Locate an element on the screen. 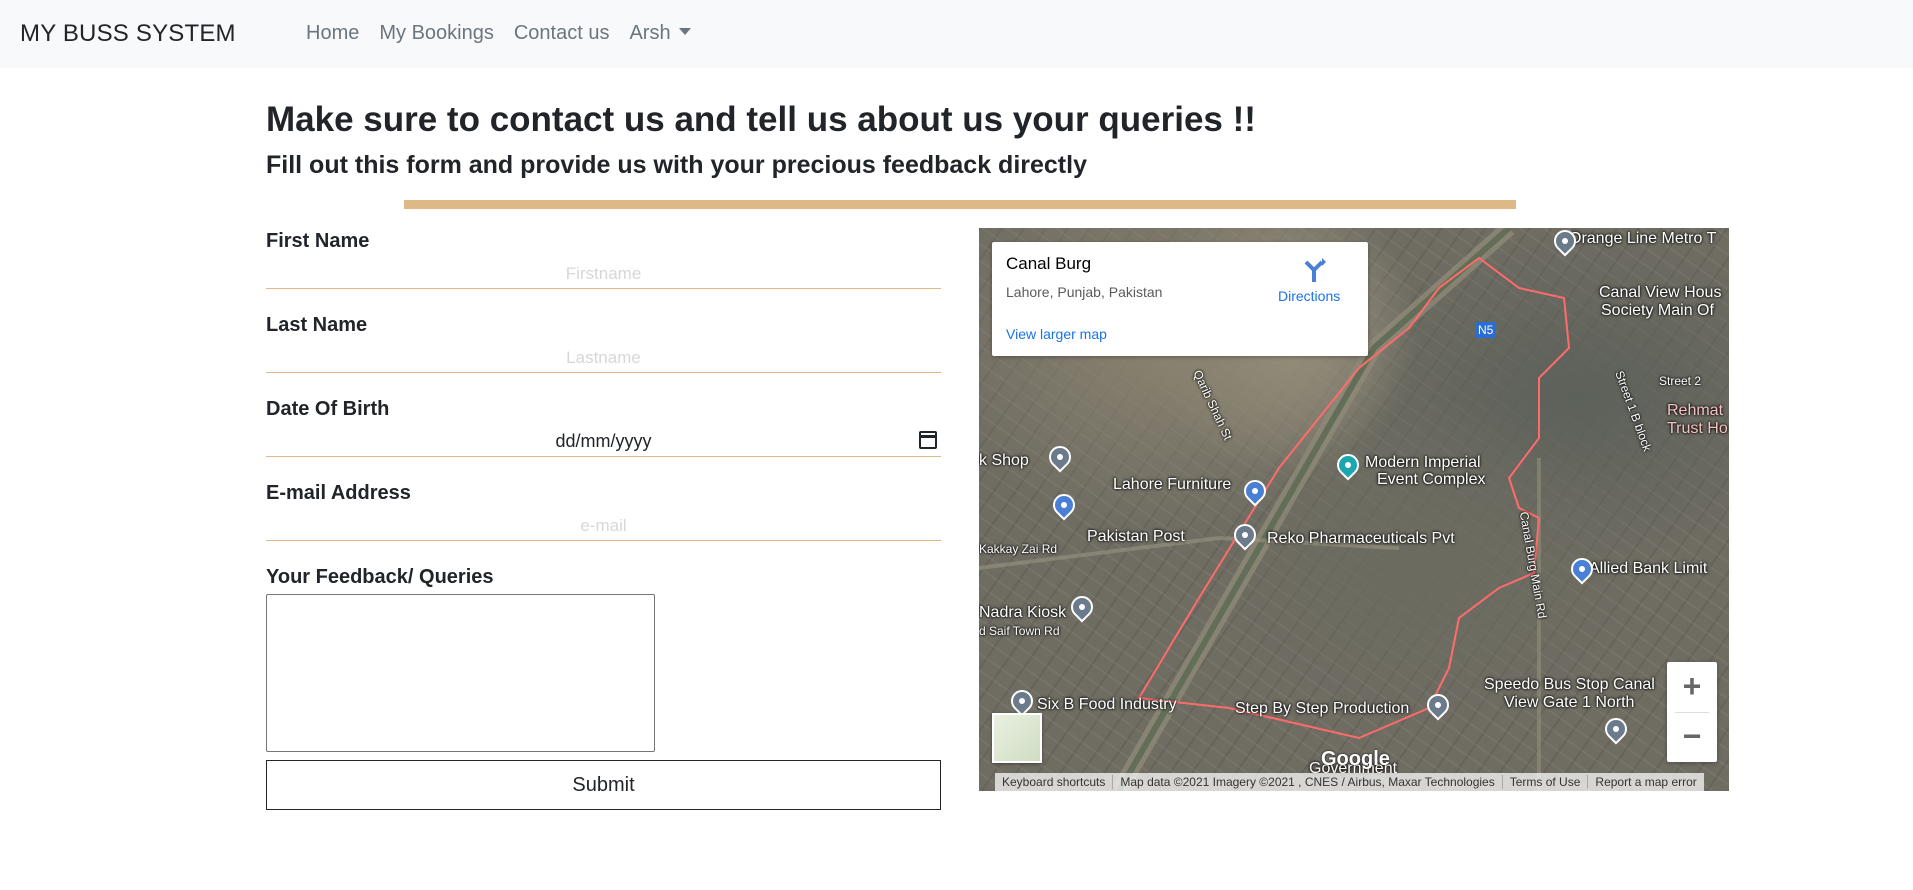 This screenshot has width=1913, height=890. user-menu-dropdown: Arsh is located at coordinates (660, 33).